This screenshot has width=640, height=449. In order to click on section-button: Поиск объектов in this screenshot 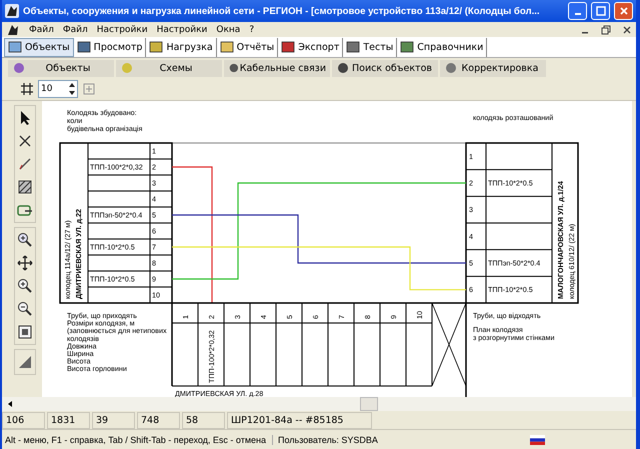, I will do `click(385, 68)`.